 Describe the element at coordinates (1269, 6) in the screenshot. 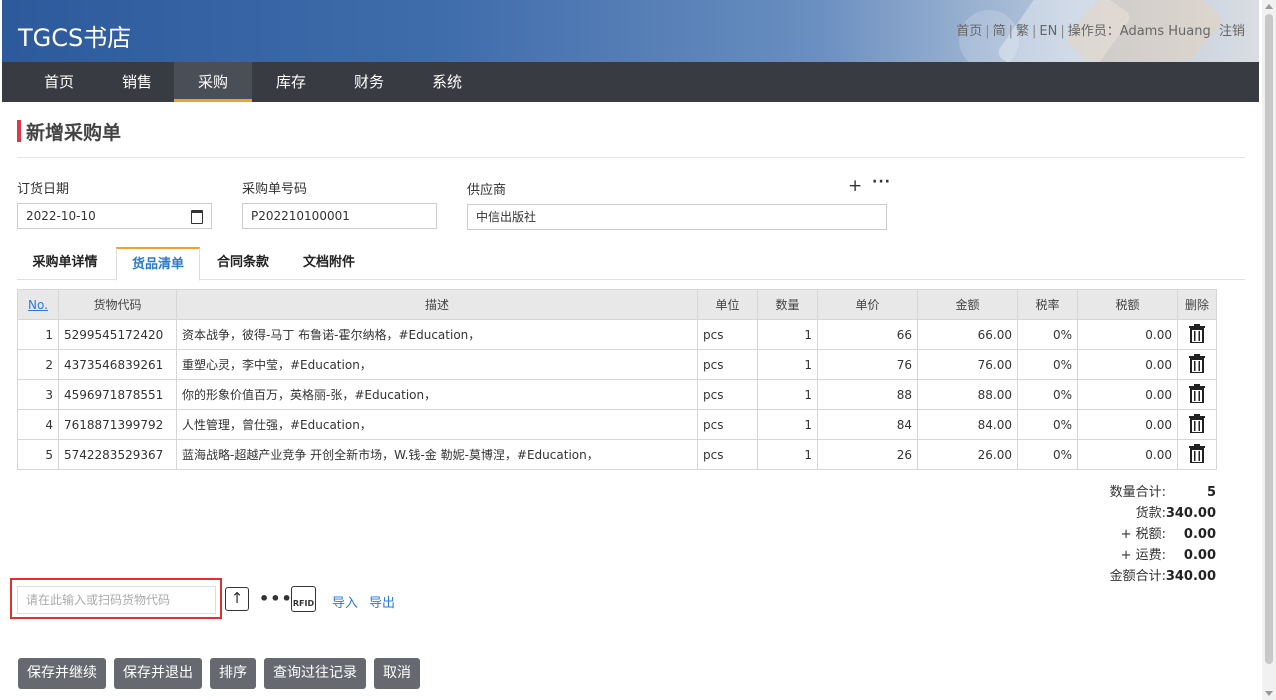

I see `scroll-up-icon` at that location.